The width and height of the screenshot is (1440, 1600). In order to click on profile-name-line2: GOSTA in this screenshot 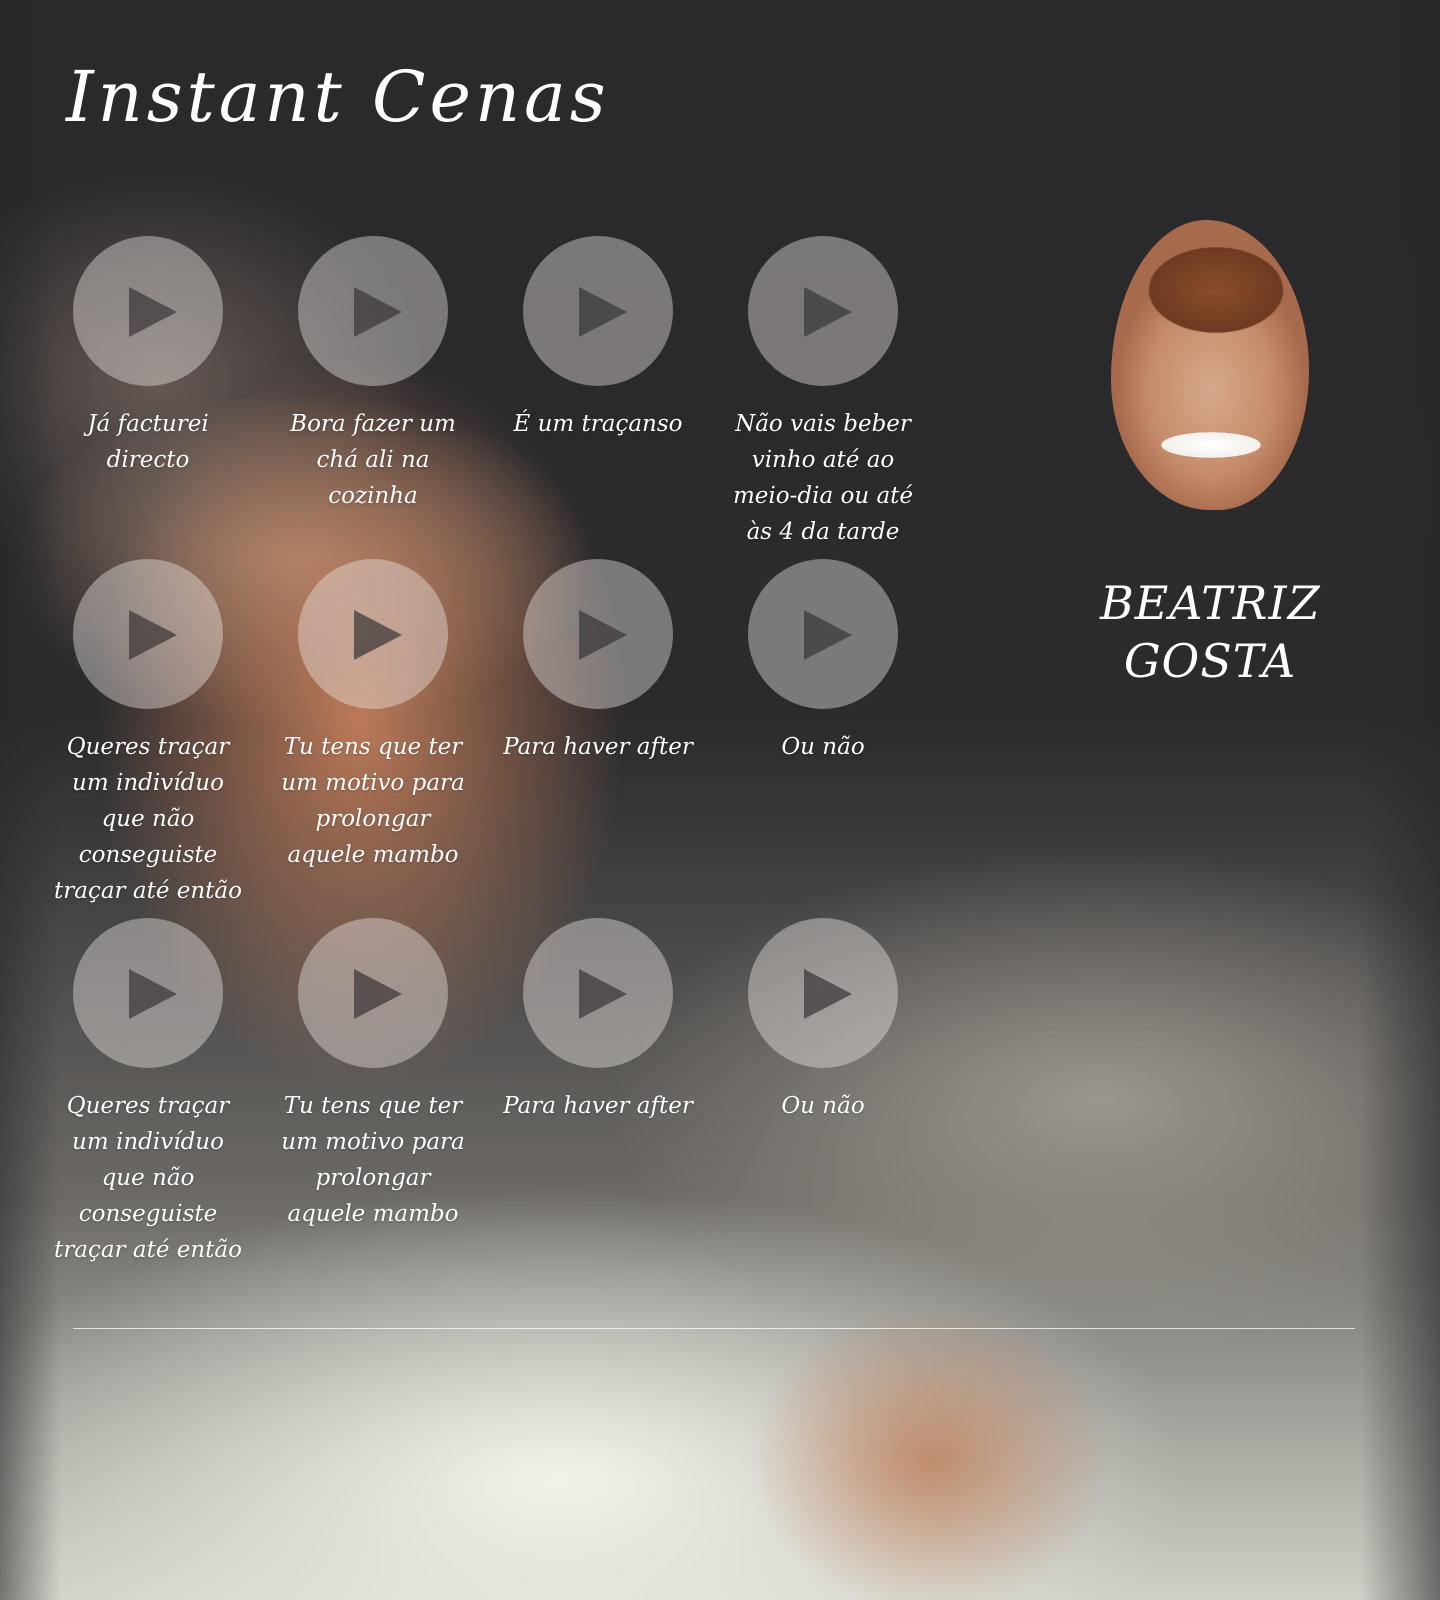, I will do `click(1210, 661)`.